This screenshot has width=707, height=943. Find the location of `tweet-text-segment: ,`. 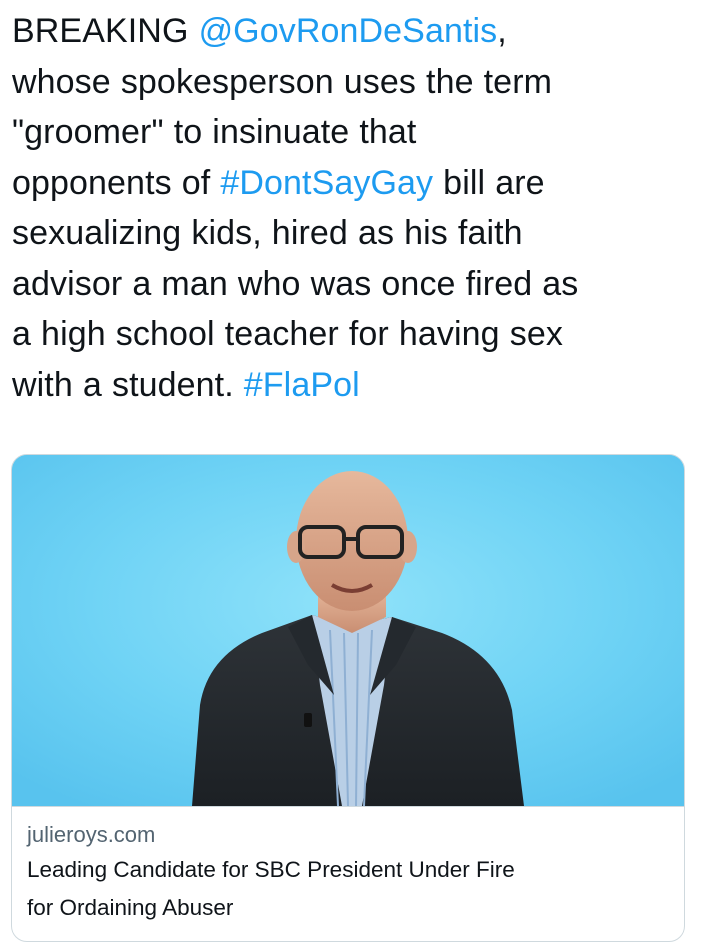

tweet-text-segment: , is located at coordinates (502, 31).